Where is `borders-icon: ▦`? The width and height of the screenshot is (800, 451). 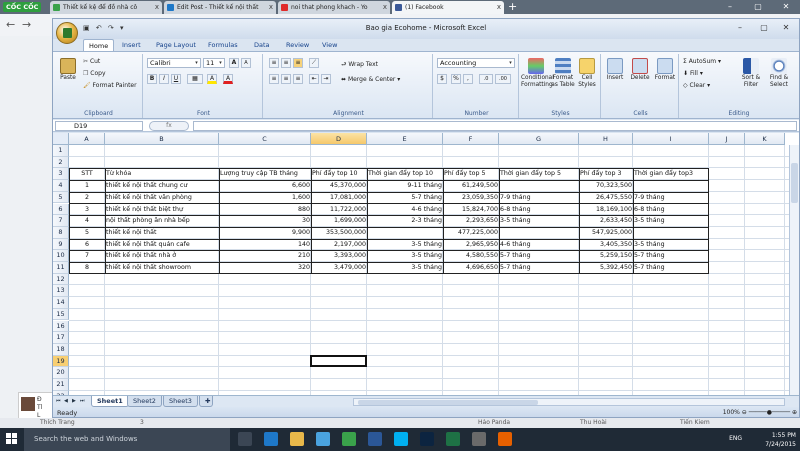
borders-icon: ▦ is located at coordinates (195, 79).